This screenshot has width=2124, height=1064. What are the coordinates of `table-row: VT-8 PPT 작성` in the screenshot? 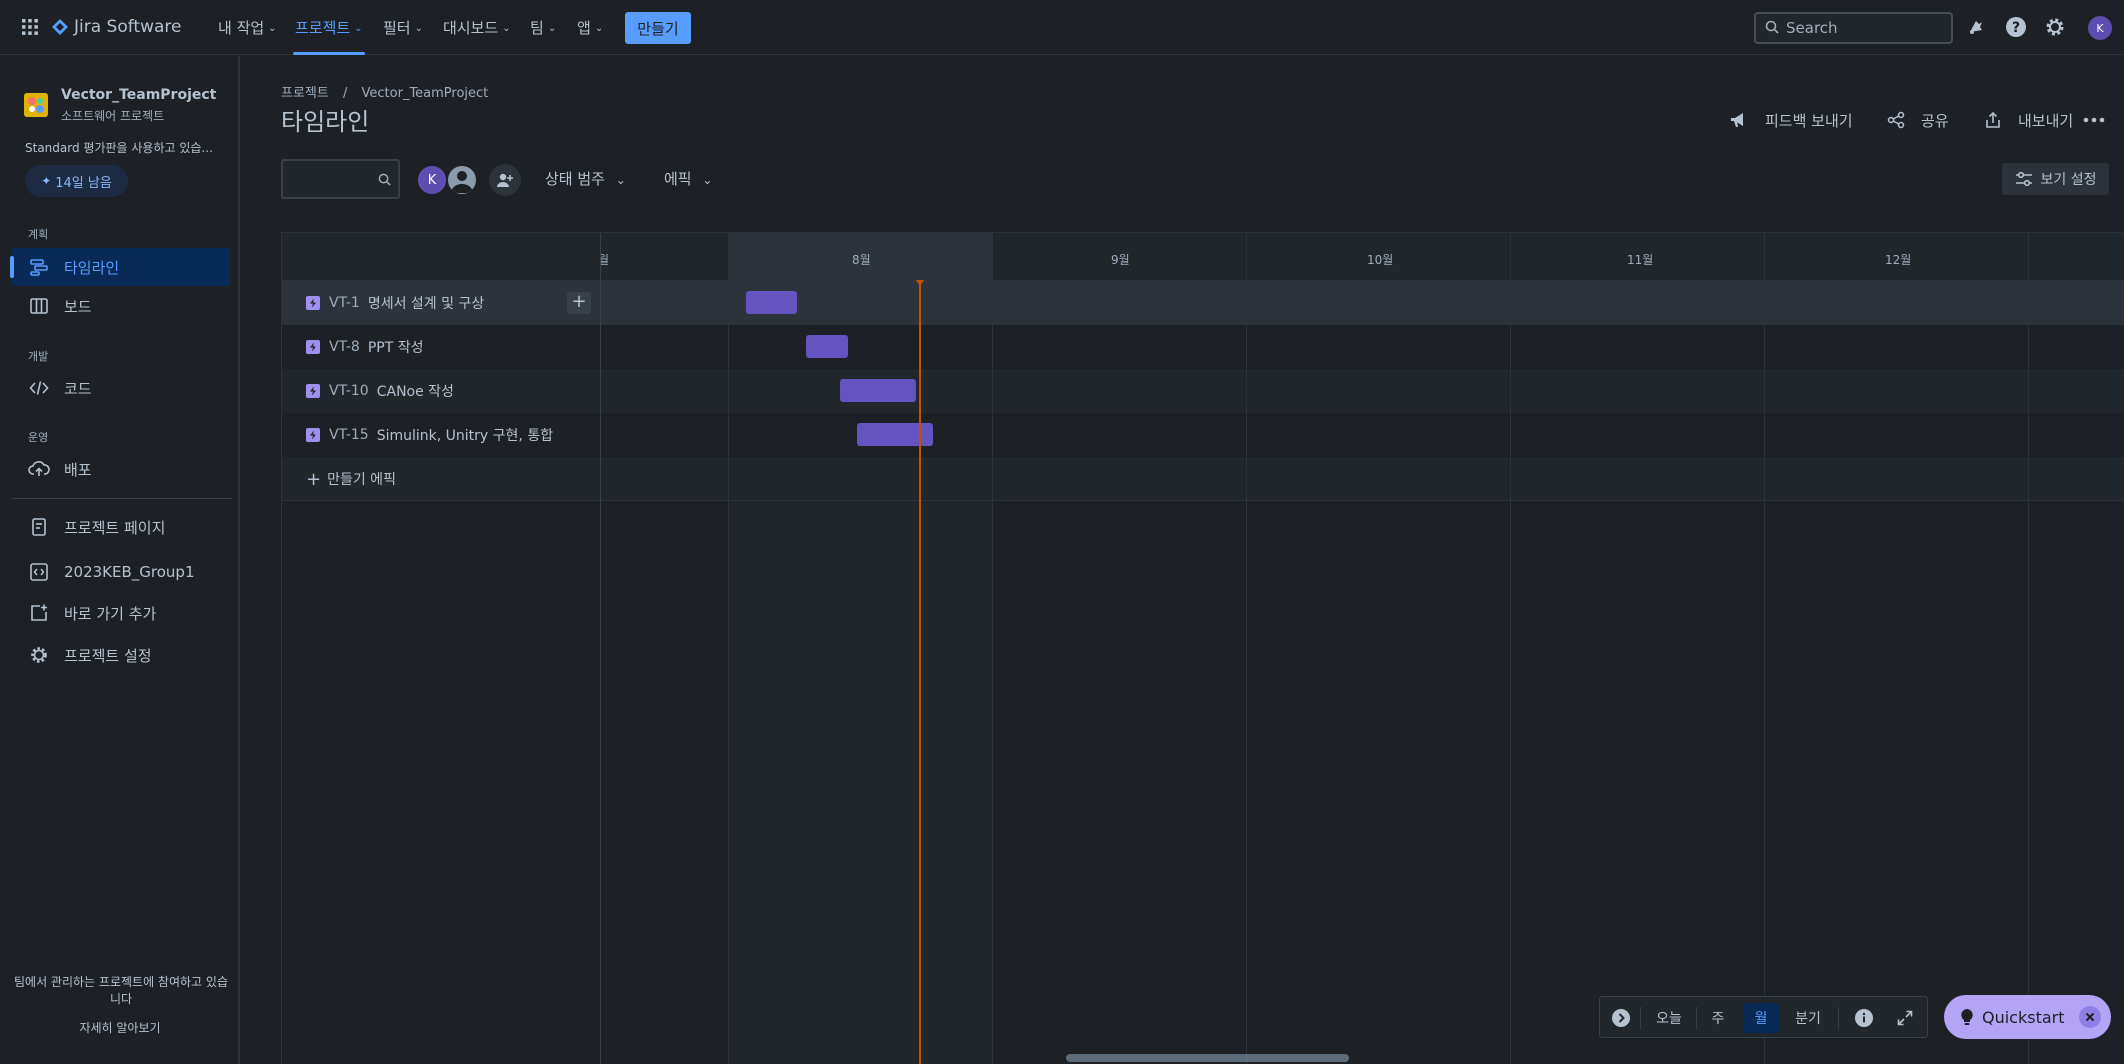 It's located at (1203, 347).